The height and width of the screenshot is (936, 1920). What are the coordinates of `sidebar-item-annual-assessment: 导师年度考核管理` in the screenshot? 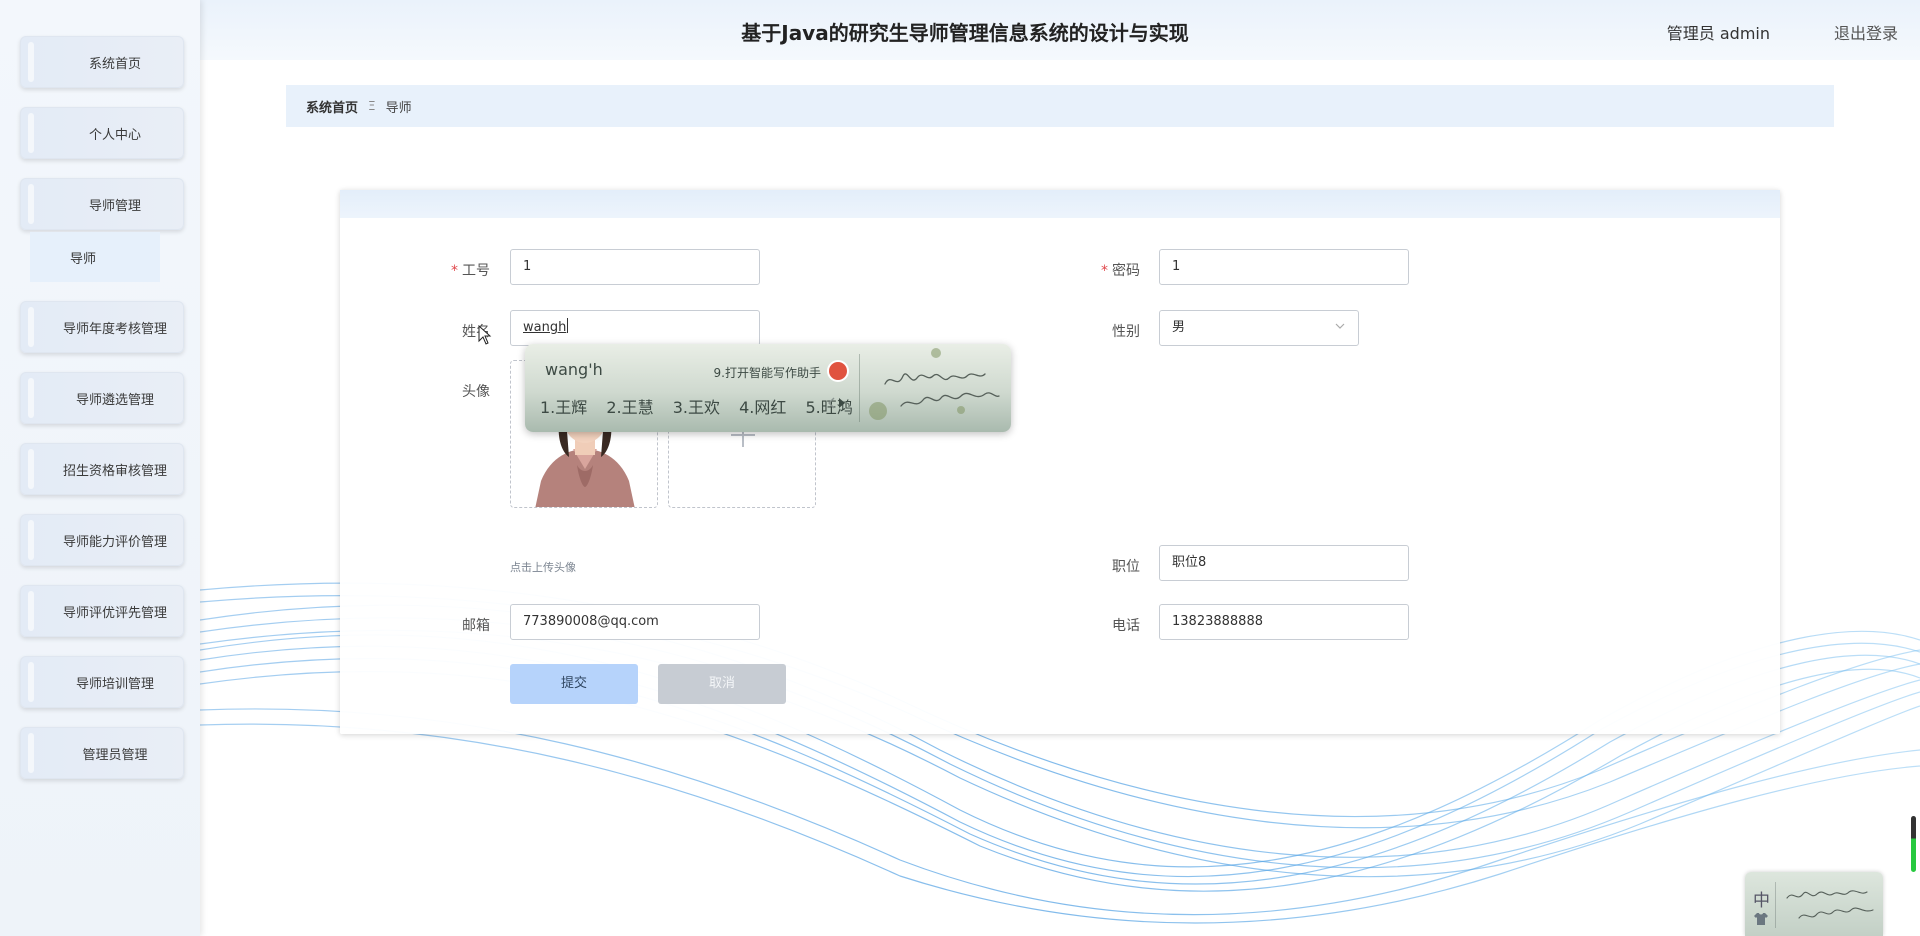 It's located at (102, 327).